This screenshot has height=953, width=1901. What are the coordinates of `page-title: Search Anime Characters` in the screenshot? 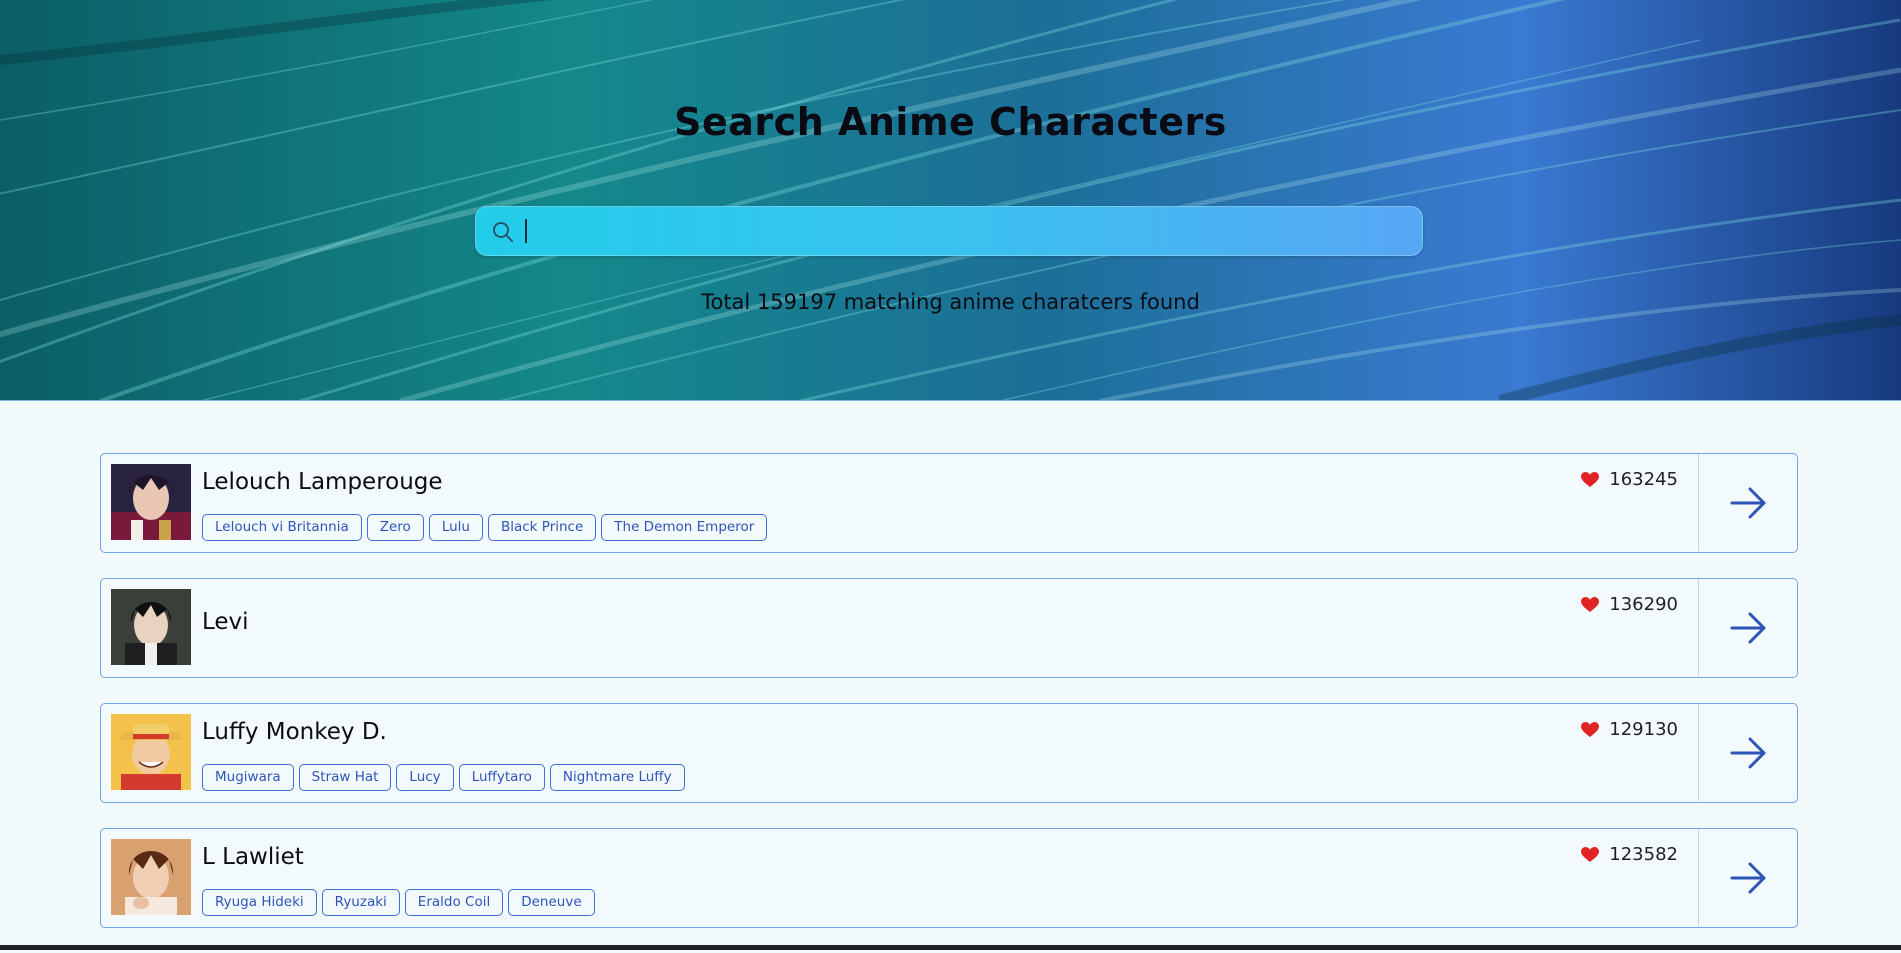 It's located at (950, 122).